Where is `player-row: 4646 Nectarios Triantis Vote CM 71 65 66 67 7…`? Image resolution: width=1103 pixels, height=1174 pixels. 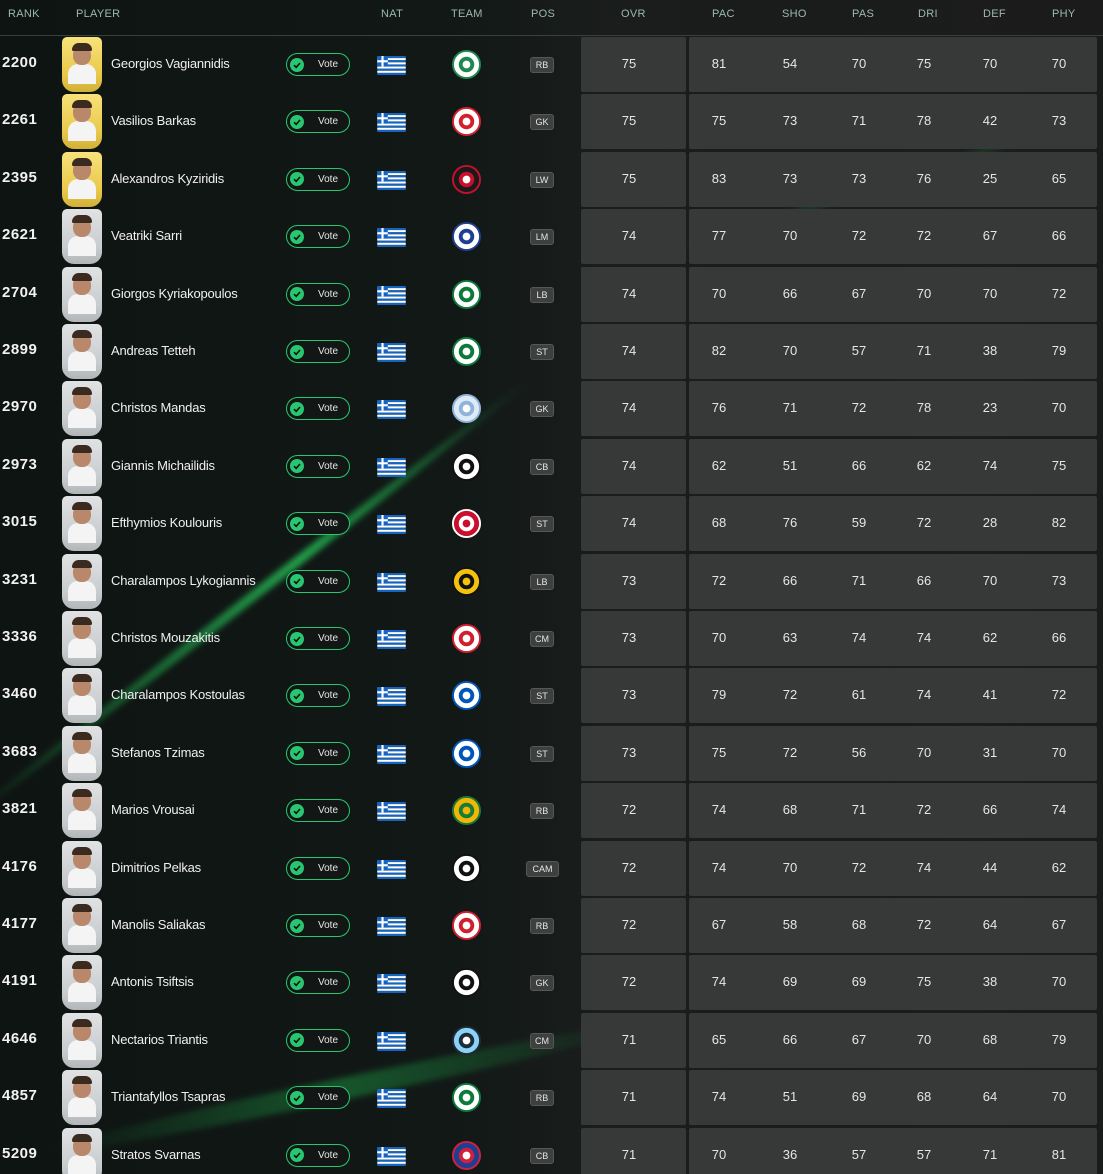 player-row: 4646 Nectarios Triantis Vote CM 71 65 66 67 7… is located at coordinates (551, 1040).